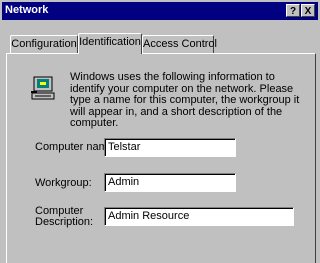 Image resolution: width=320 pixels, height=263 pixels. I want to click on tab-identification: Identification, so click(110, 43).